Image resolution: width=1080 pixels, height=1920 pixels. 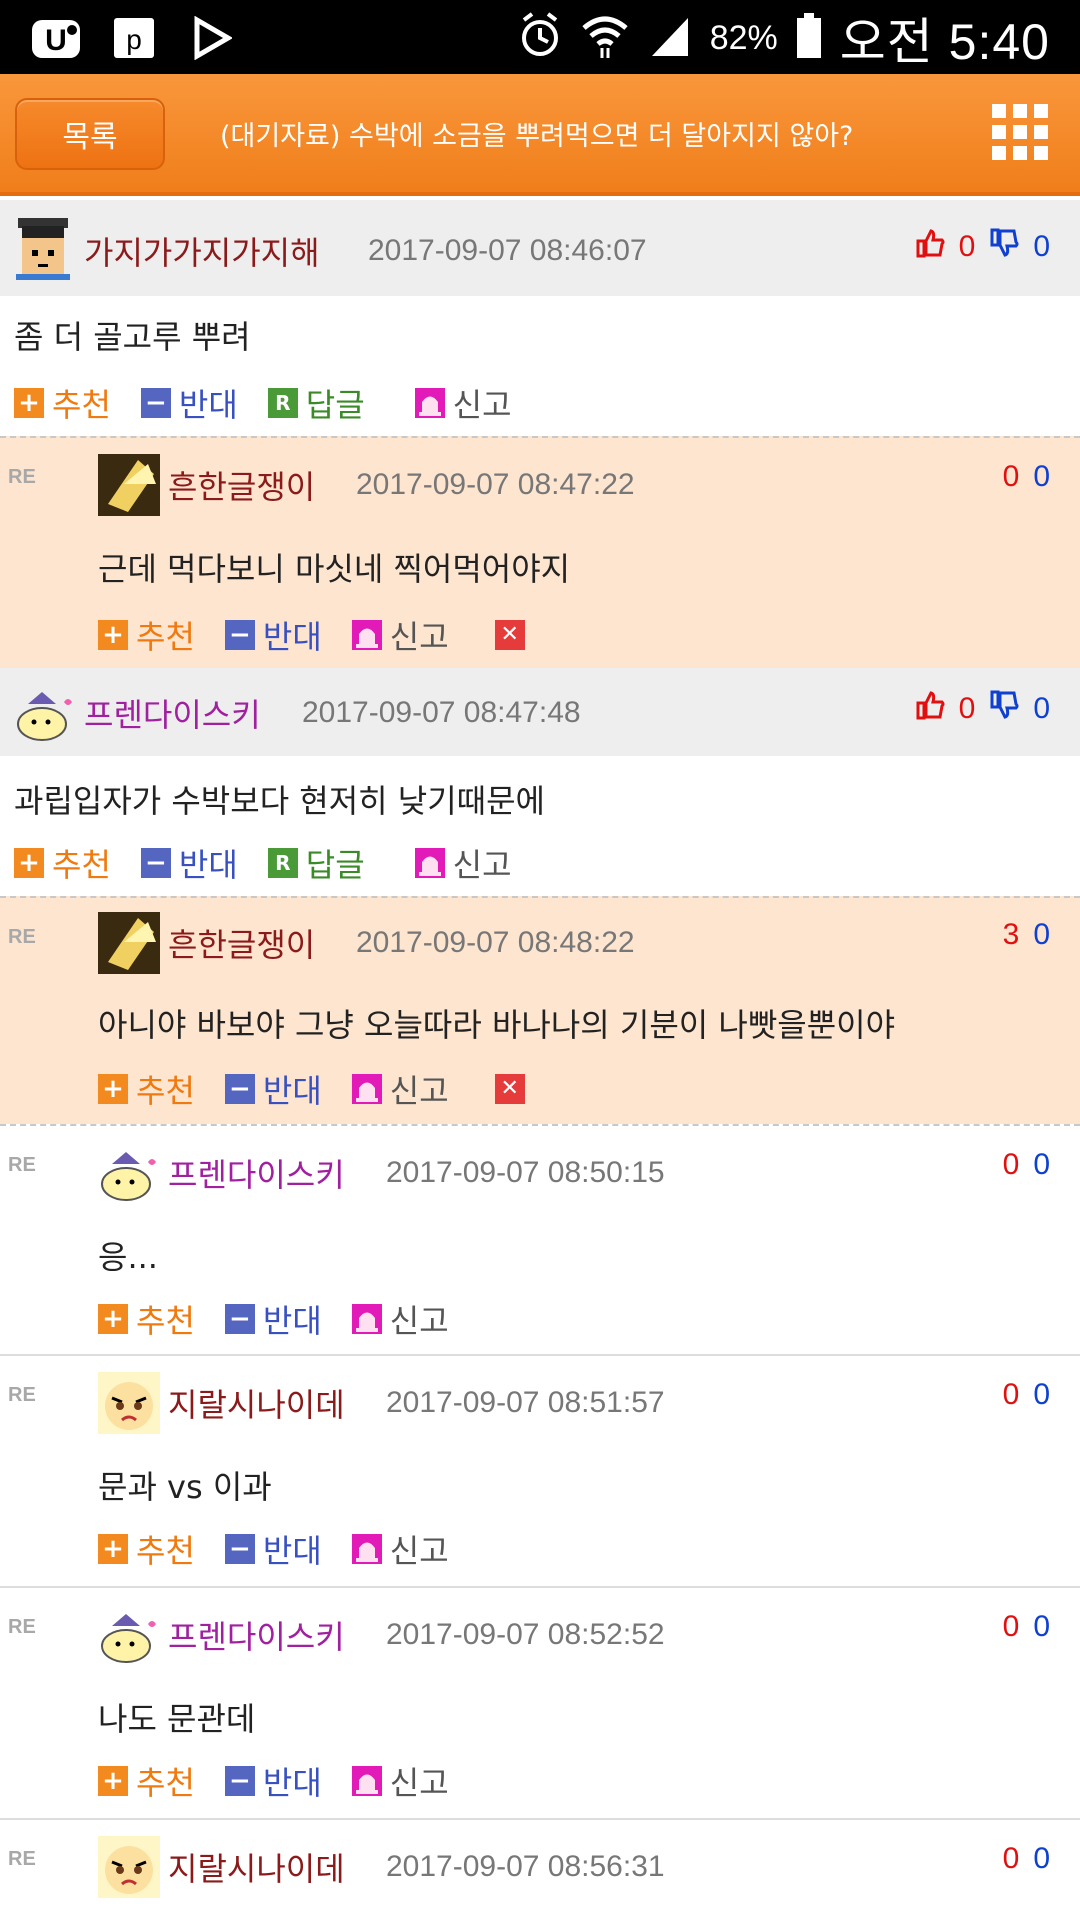 I want to click on comment-actions: + 추천 − 반대 신고 ✕, so click(x=330, y=635).